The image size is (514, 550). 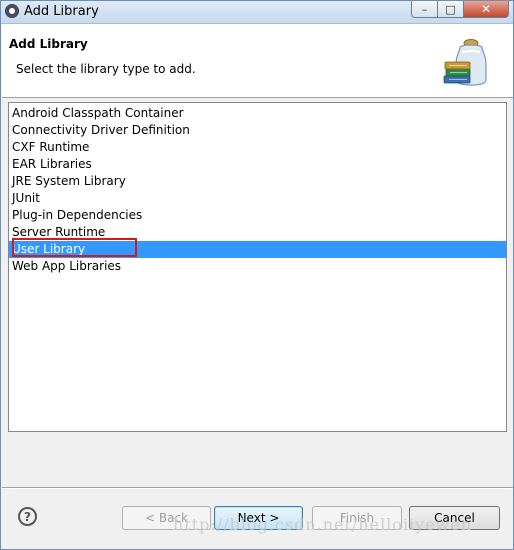 What do you see at coordinates (258, 518) in the screenshot?
I see `next-button: Next >` at bounding box center [258, 518].